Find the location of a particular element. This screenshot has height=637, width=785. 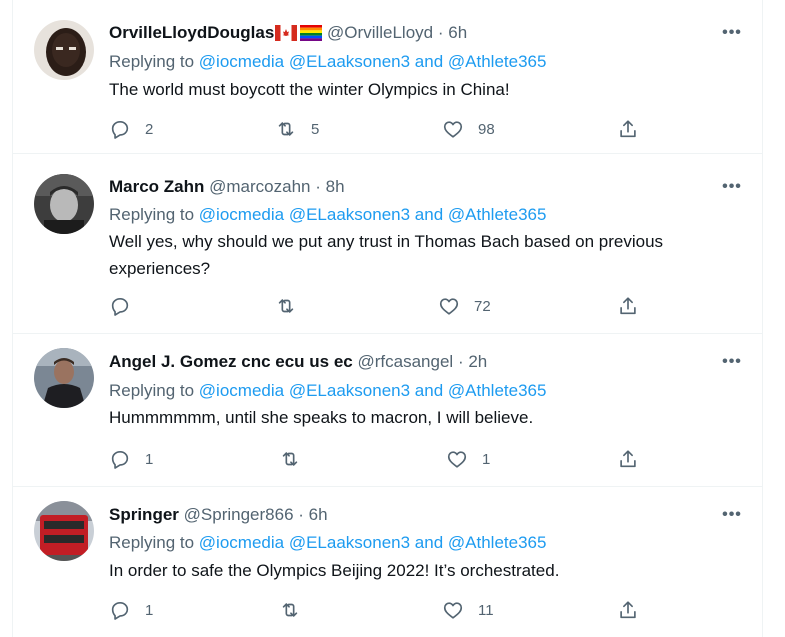

reply-count: 2 is located at coordinates (149, 129).